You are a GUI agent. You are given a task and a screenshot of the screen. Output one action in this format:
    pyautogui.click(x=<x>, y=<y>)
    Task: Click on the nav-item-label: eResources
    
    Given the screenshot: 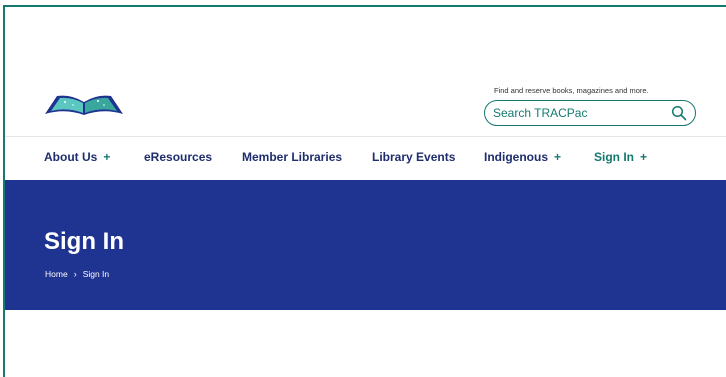 What is the action you would take?
    pyautogui.click(x=178, y=157)
    